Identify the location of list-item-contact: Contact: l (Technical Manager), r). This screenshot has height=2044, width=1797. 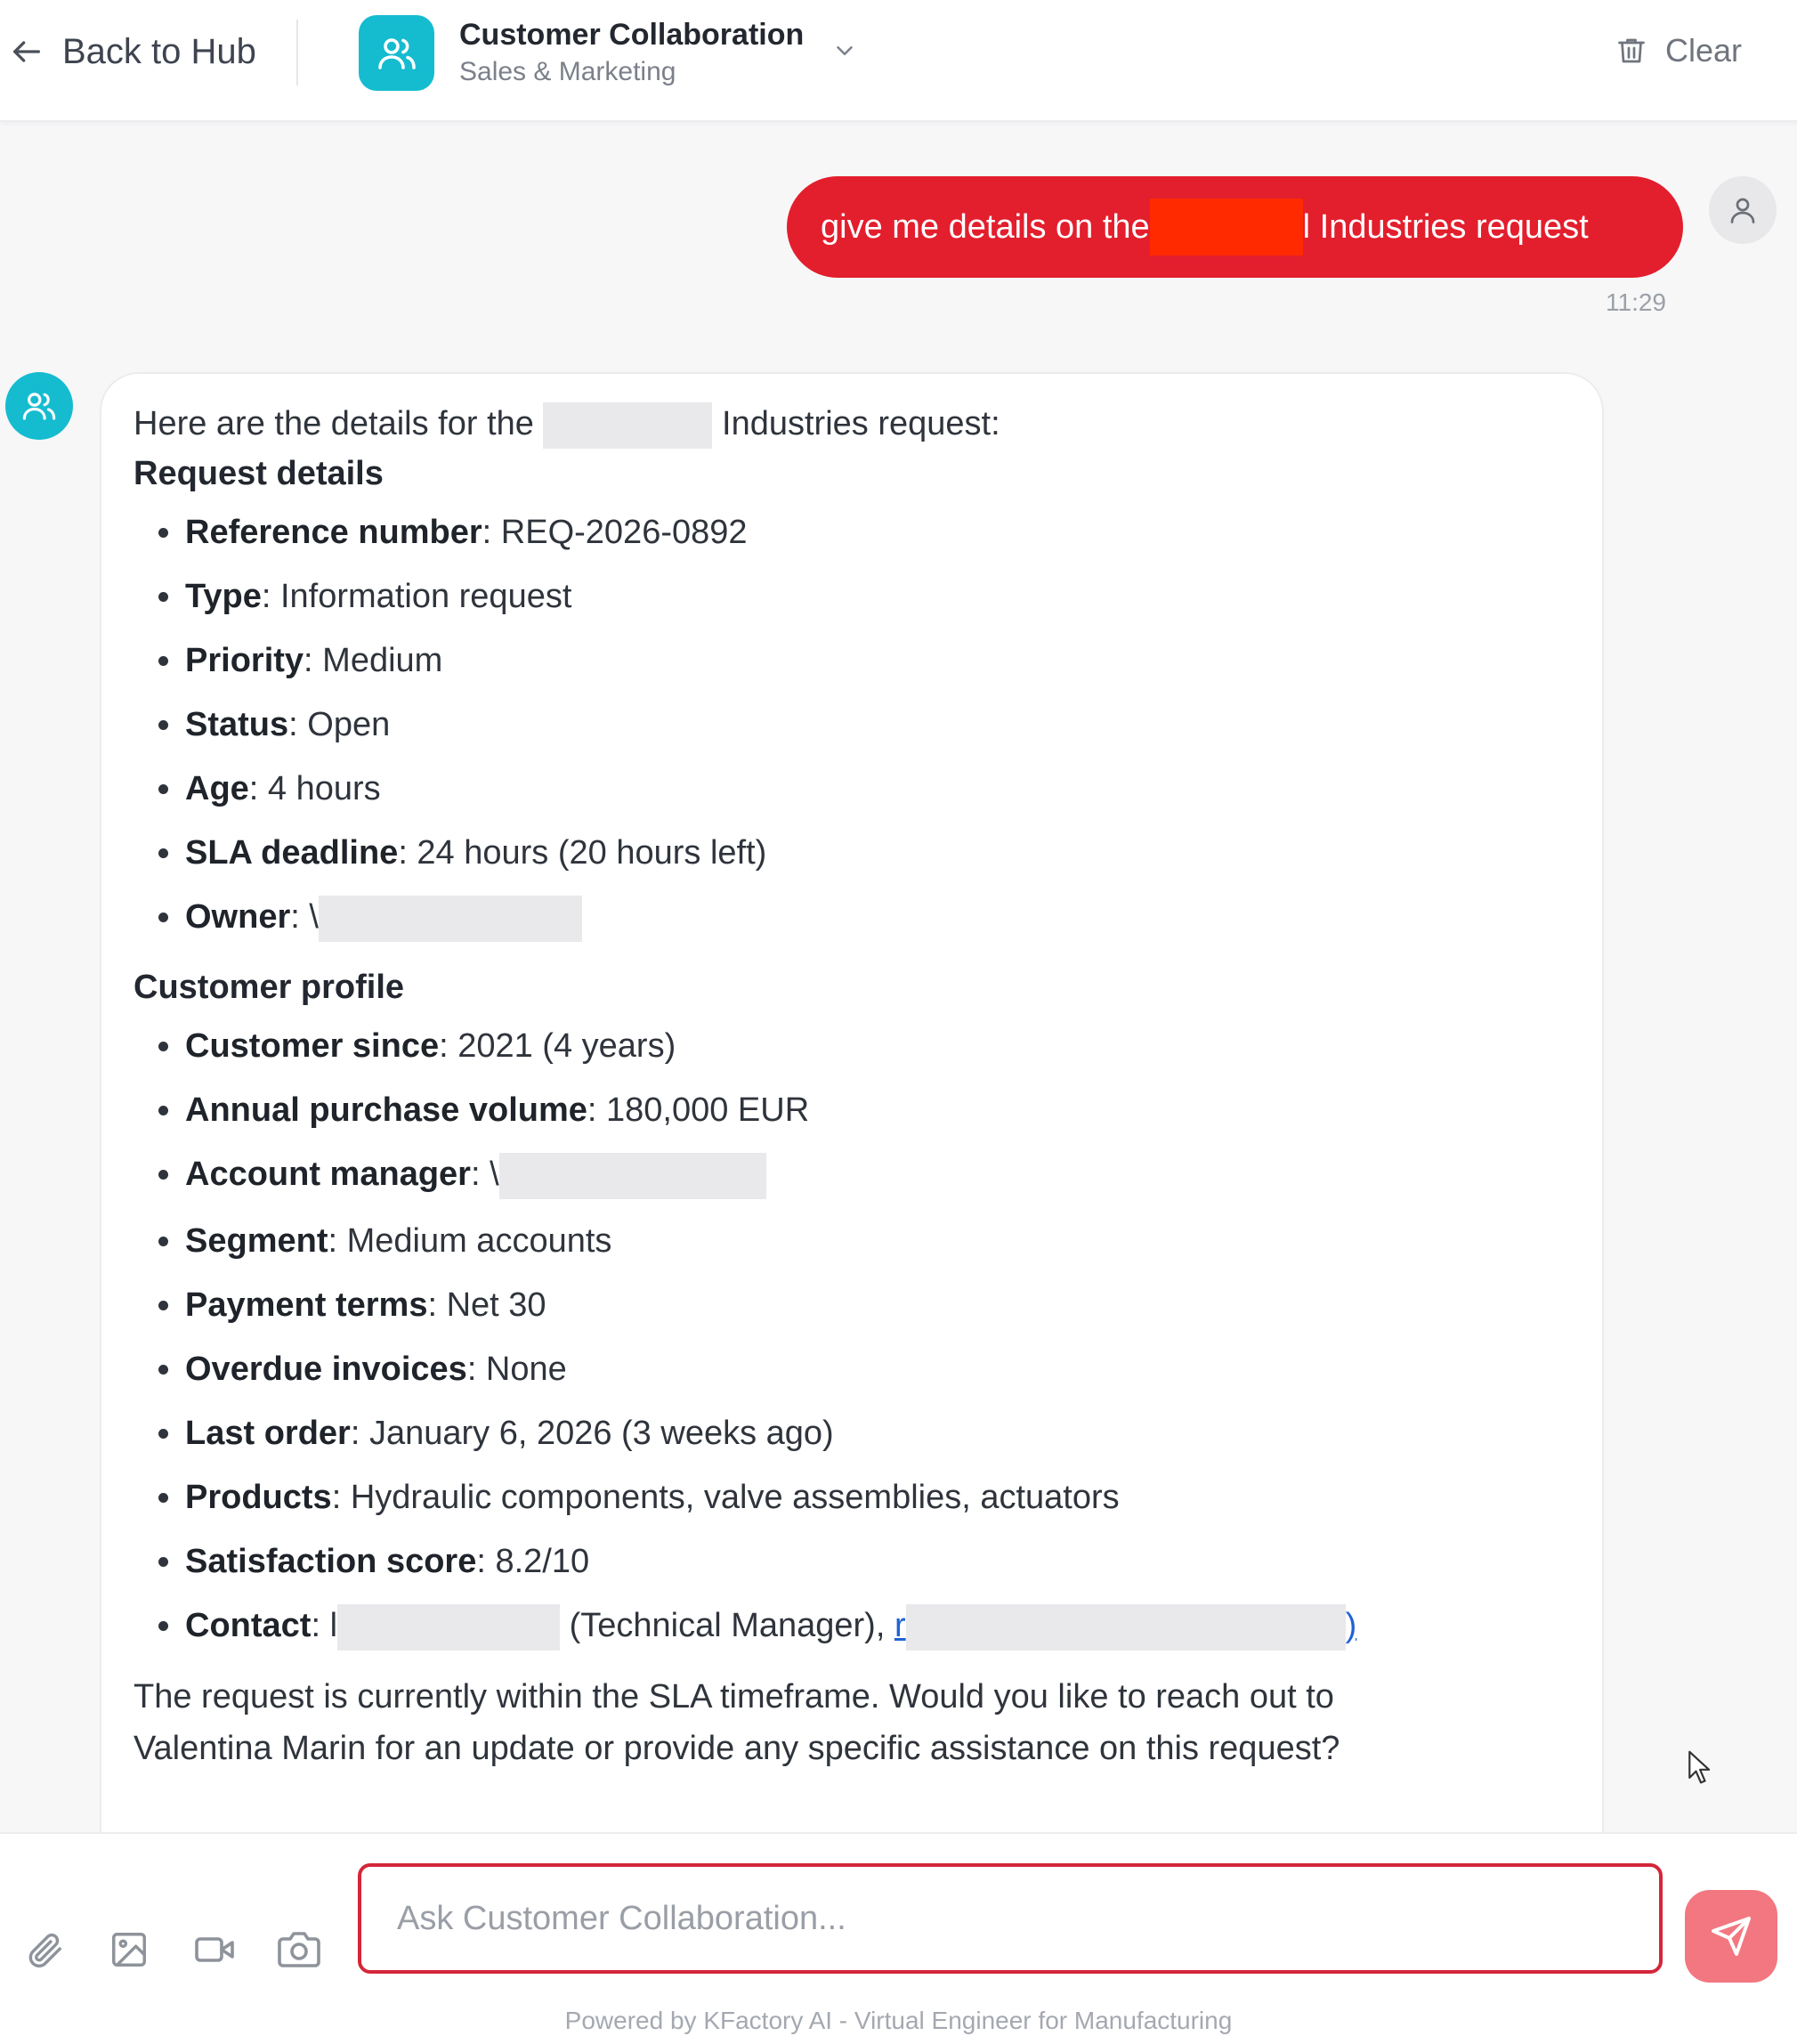
(871, 1627).